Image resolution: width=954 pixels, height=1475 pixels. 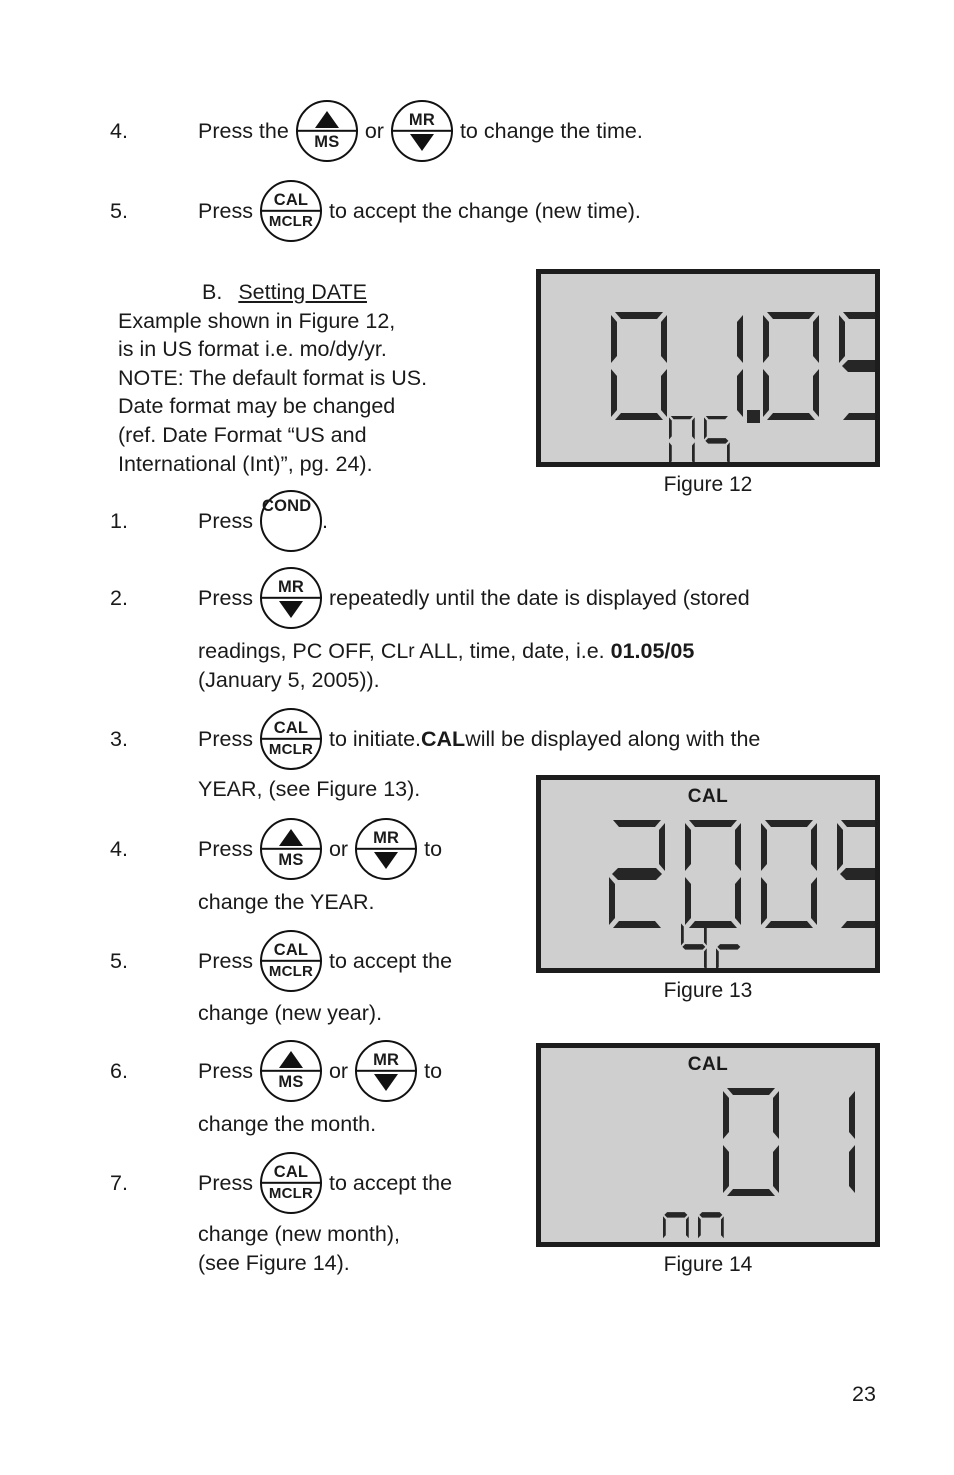 What do you see at coordinates (864, 1394) in the screenshot?
I see `page-number: 23` at bounding box center [864, 1394].